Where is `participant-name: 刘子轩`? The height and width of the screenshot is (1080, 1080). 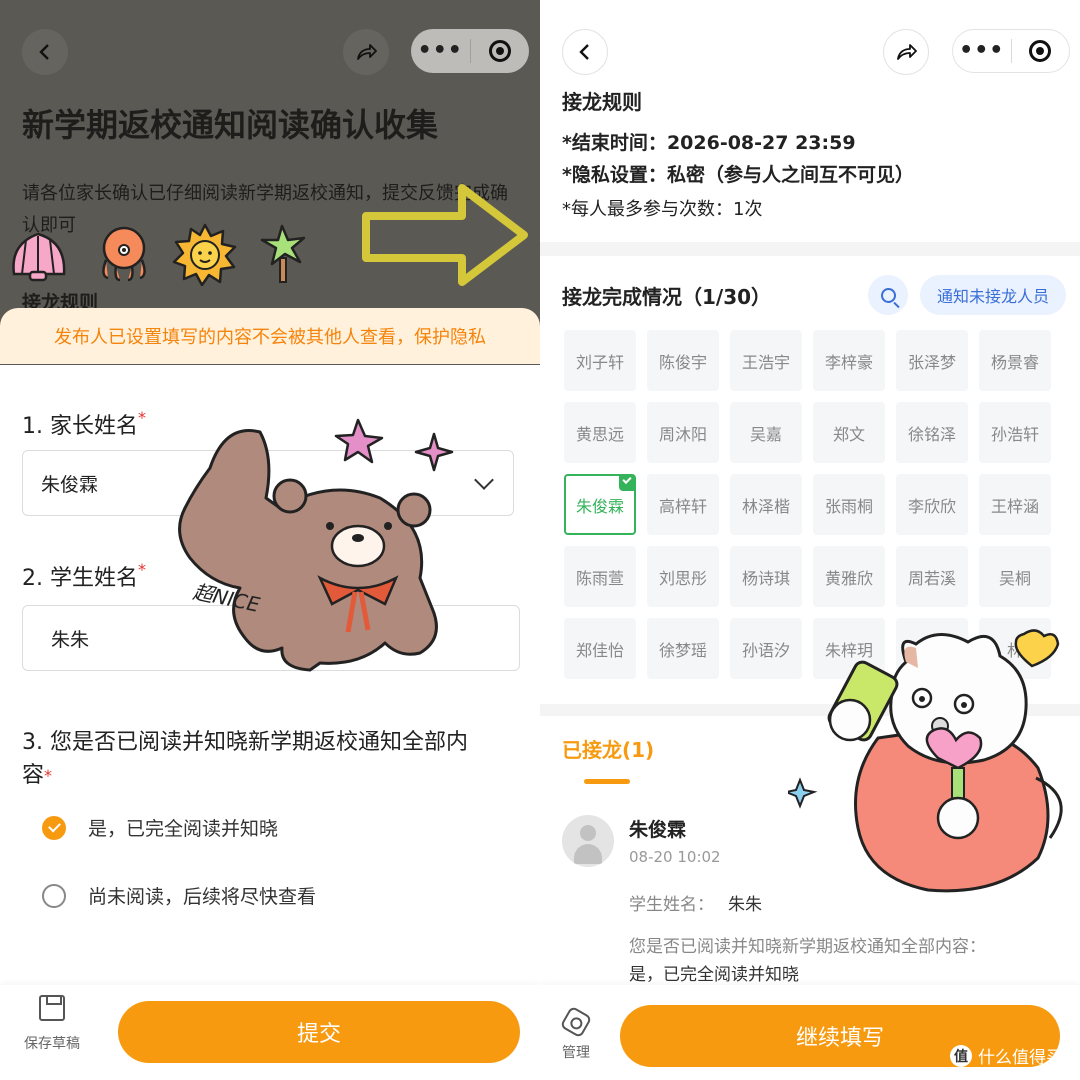 participant-name: 刘子轩 is located at coordinates (599, 362).